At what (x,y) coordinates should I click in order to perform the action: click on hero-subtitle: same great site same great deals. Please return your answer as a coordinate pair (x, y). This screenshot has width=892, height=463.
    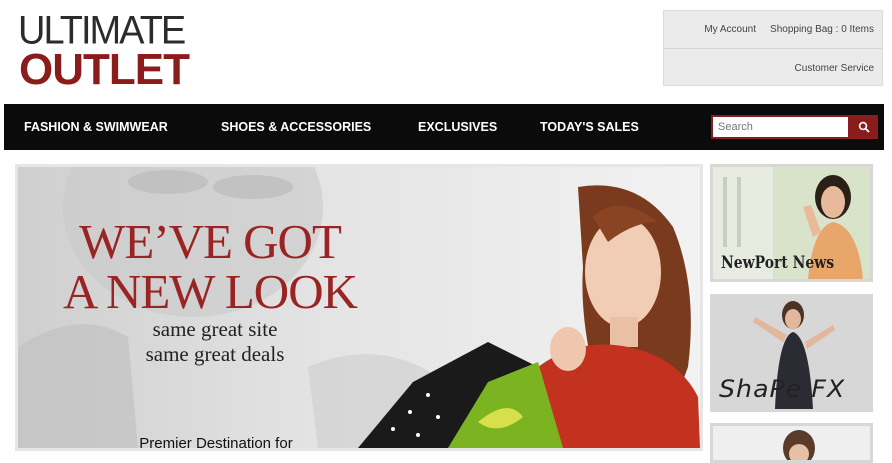
    Looking at the image, I should click on (215, 342).